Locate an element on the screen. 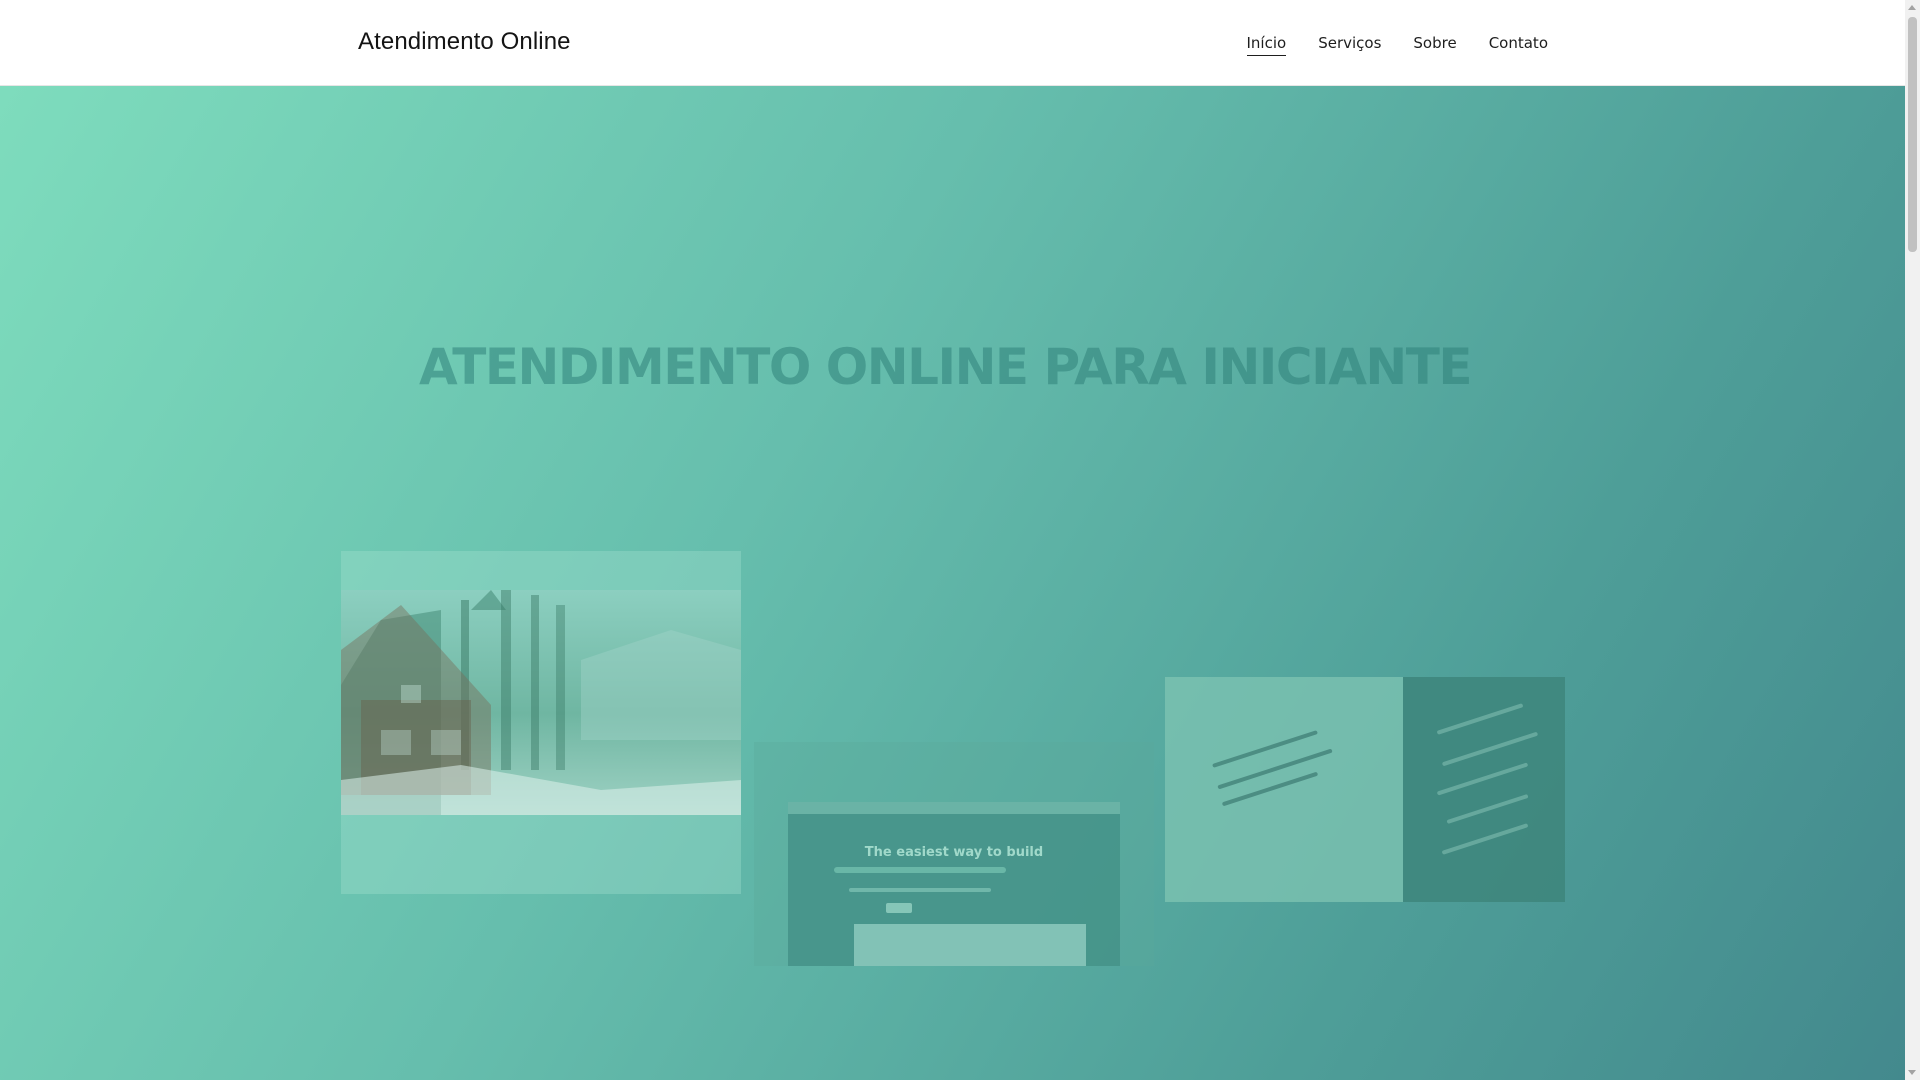 The height and width of the screenshot is (1080, 1920). mockup-panel is located at coordinates (970, 945).